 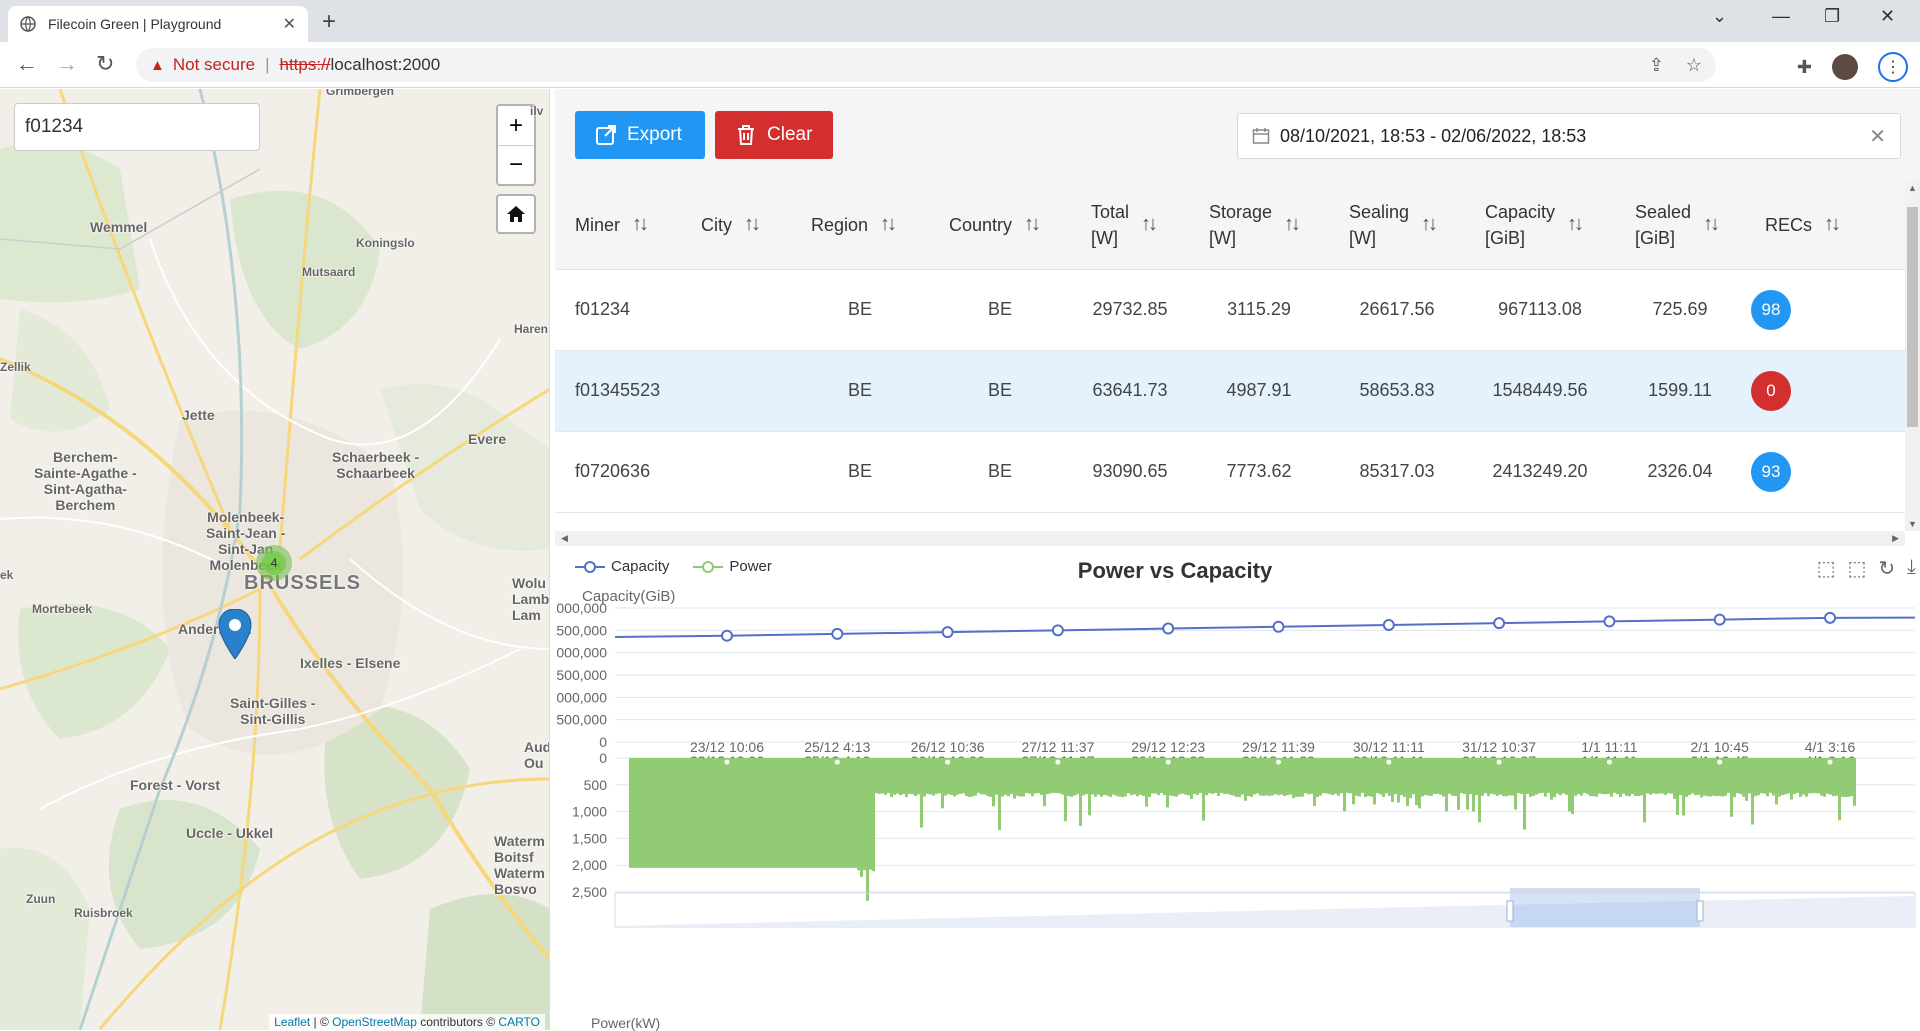 I want to click on zoom-reset-icon: ⬚, so click(x=1856, y=568).